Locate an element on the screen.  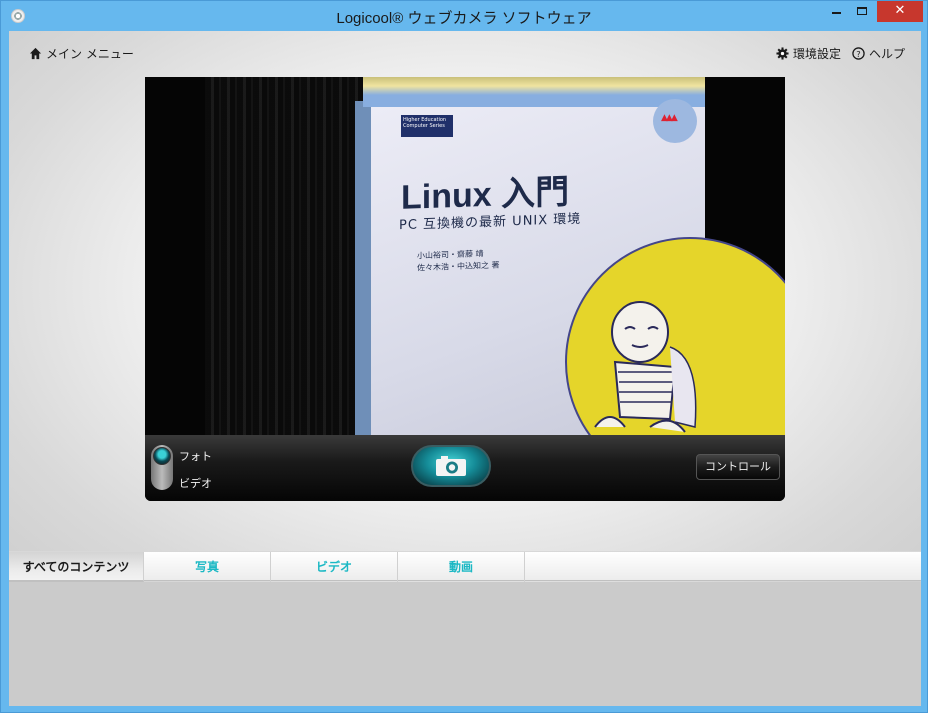
help-link: ? ヘルプ is located at coordinates (878, 53).